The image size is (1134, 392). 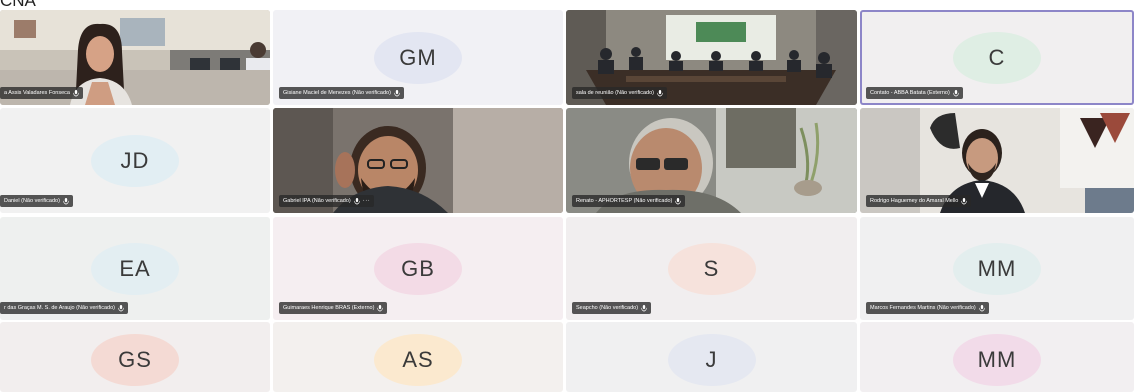 I want to click on participant-avatar: AS, so click(x=418, y=360).